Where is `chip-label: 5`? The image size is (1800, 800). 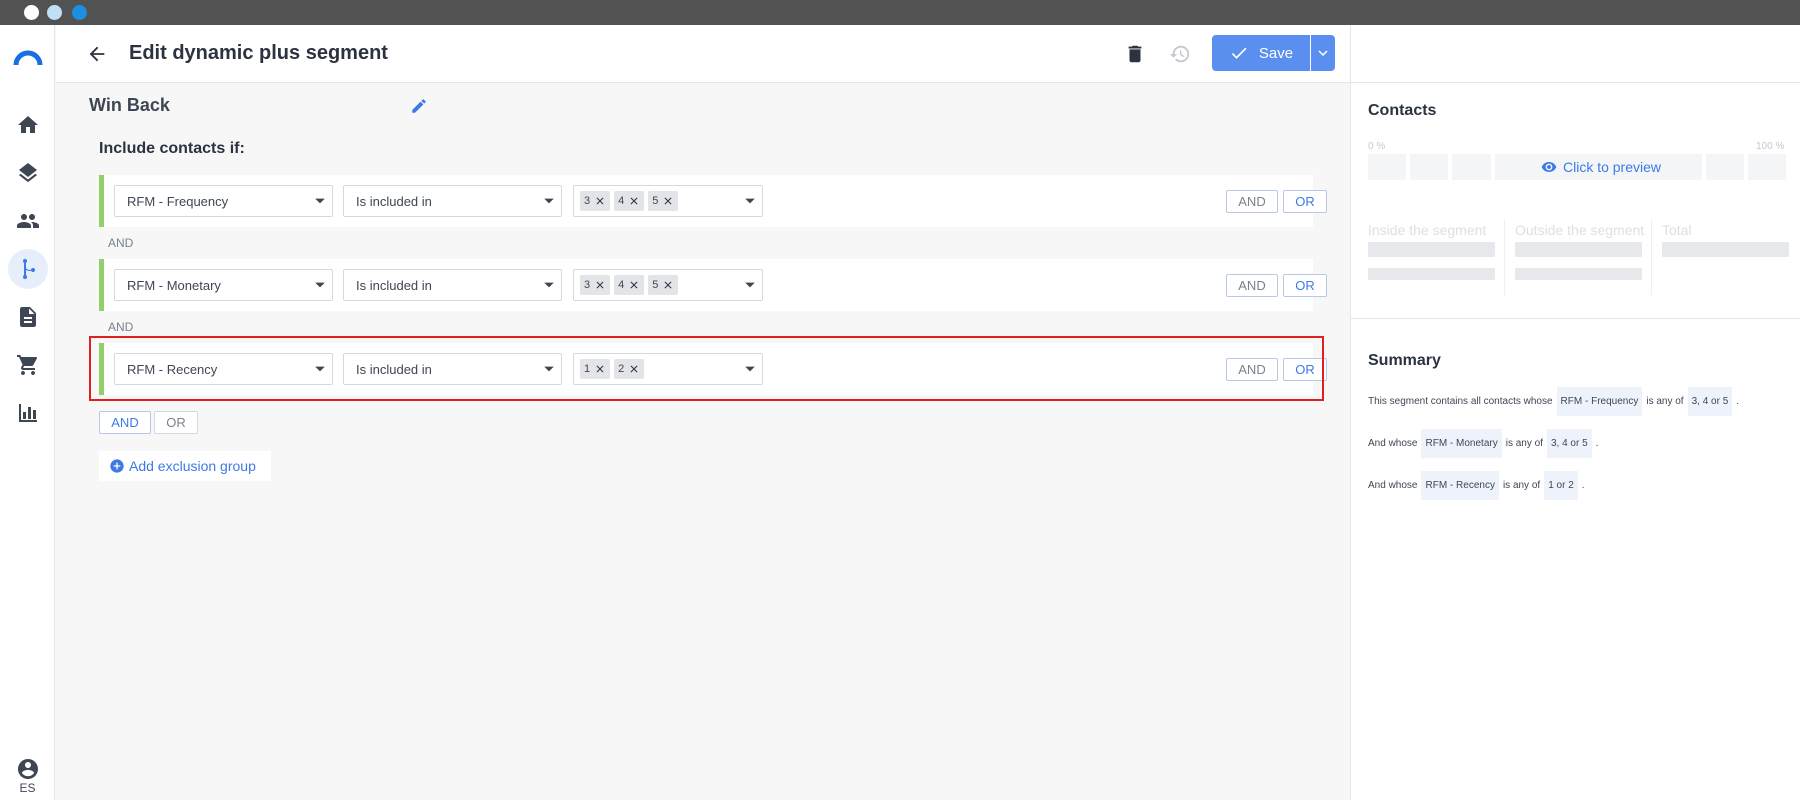 chip-label: 5 is located at coordinates (655, 285).